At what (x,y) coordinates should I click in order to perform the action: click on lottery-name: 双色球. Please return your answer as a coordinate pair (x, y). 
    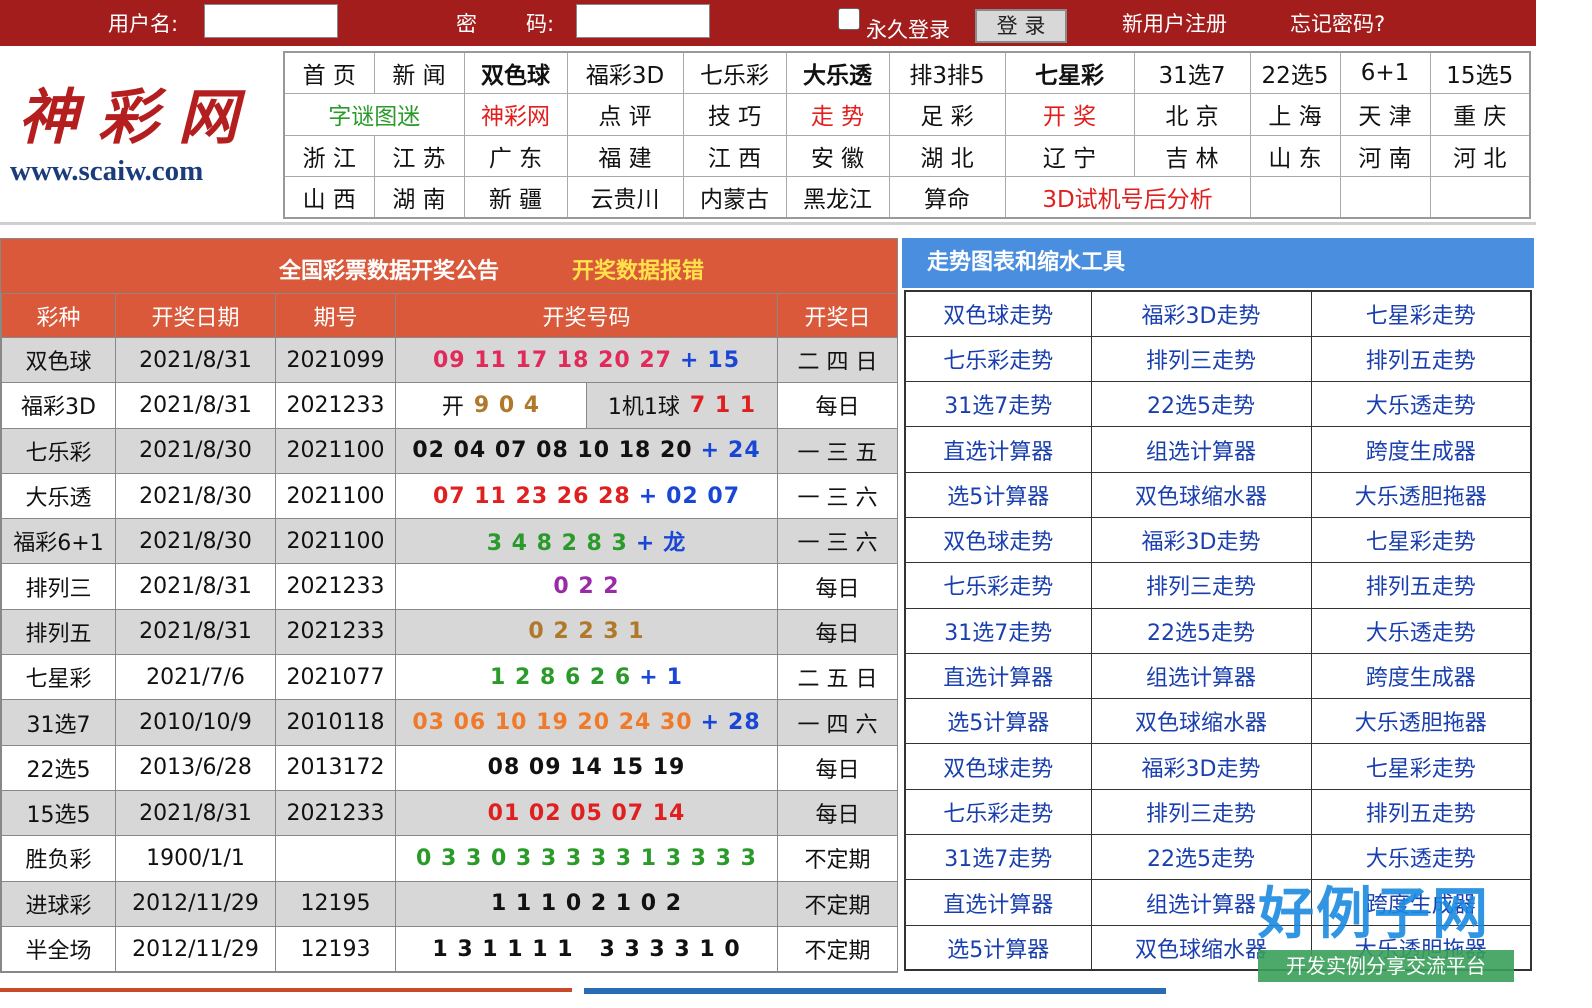
    Looking at the image, I should click on (58, 360).